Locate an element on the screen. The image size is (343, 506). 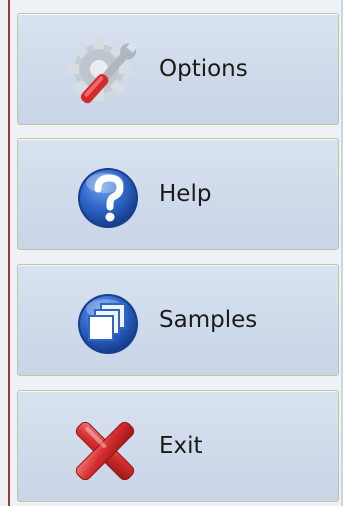
samples-windows-icon is located at coordinates (108, 324).